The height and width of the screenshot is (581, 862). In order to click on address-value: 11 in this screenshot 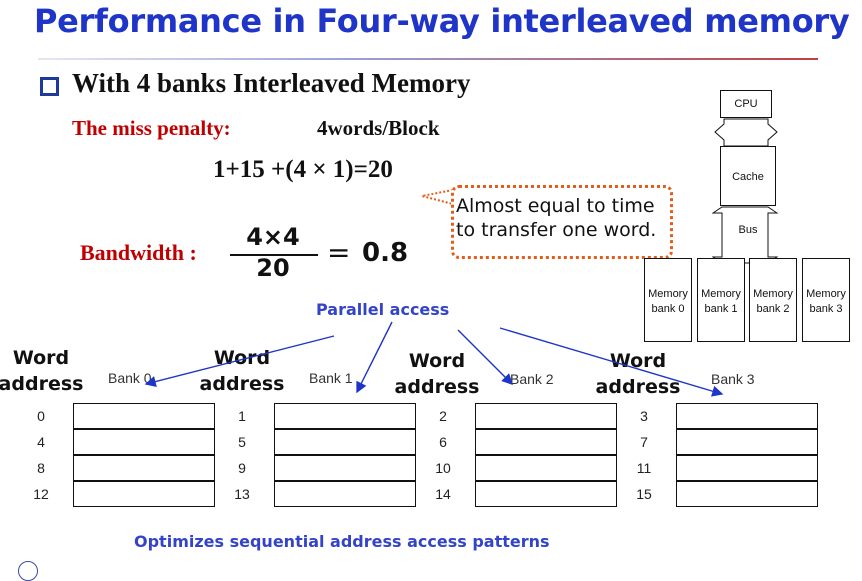, I will do `click(644, 468)`.